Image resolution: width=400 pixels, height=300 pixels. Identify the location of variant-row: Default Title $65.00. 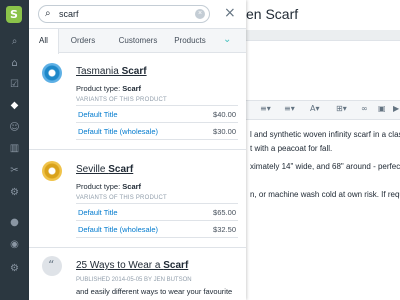
(157, 211).